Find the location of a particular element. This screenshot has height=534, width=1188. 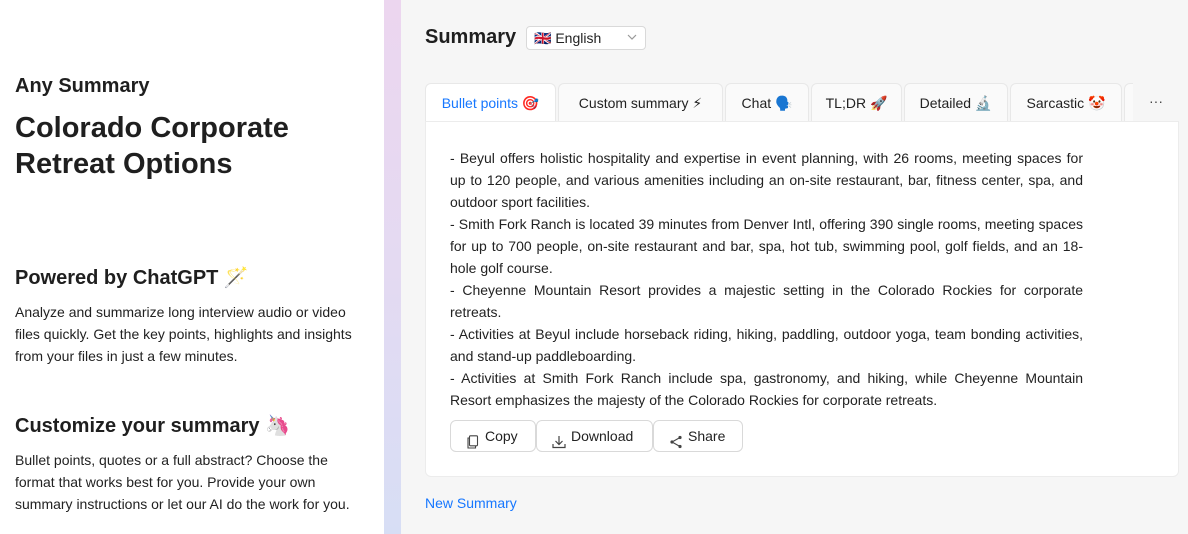

feature-title-powered: Powered by ChatGPT 🪄 is located at coordinates (132, 278).